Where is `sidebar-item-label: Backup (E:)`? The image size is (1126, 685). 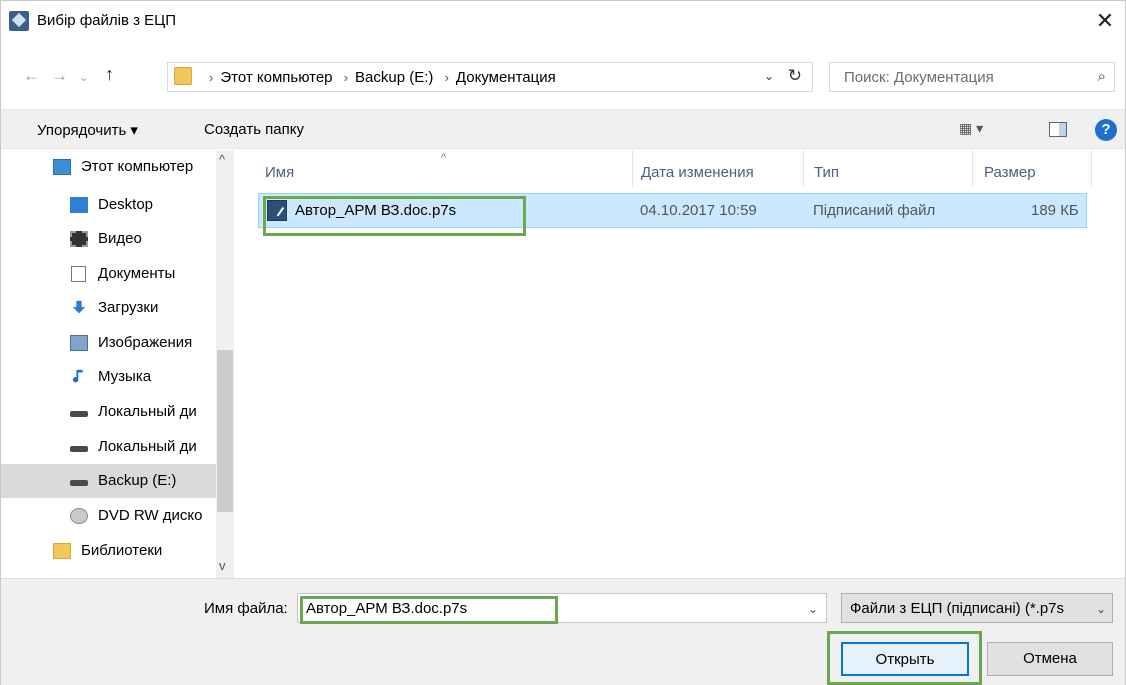 sidebar-item-label: Backup (E:) is located at coordinates (137, 480).